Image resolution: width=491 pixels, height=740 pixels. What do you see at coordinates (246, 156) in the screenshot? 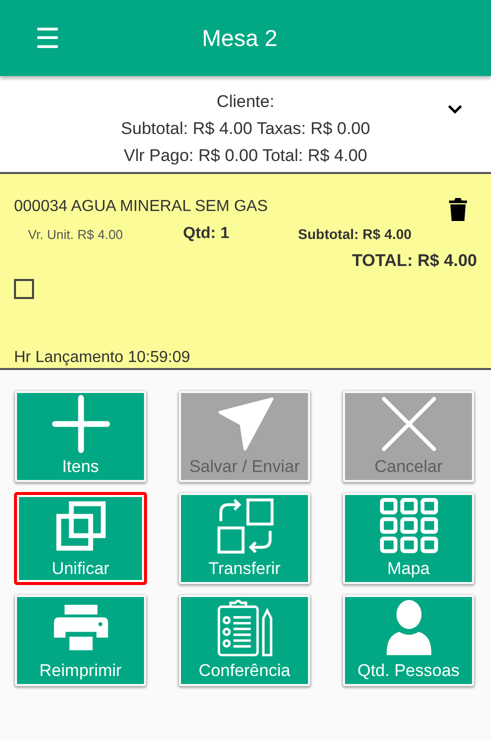
I see `summary-line: Vlr Pago: R$ 0.00 Total: R$ 4.00` at bounding box center [246, 156].